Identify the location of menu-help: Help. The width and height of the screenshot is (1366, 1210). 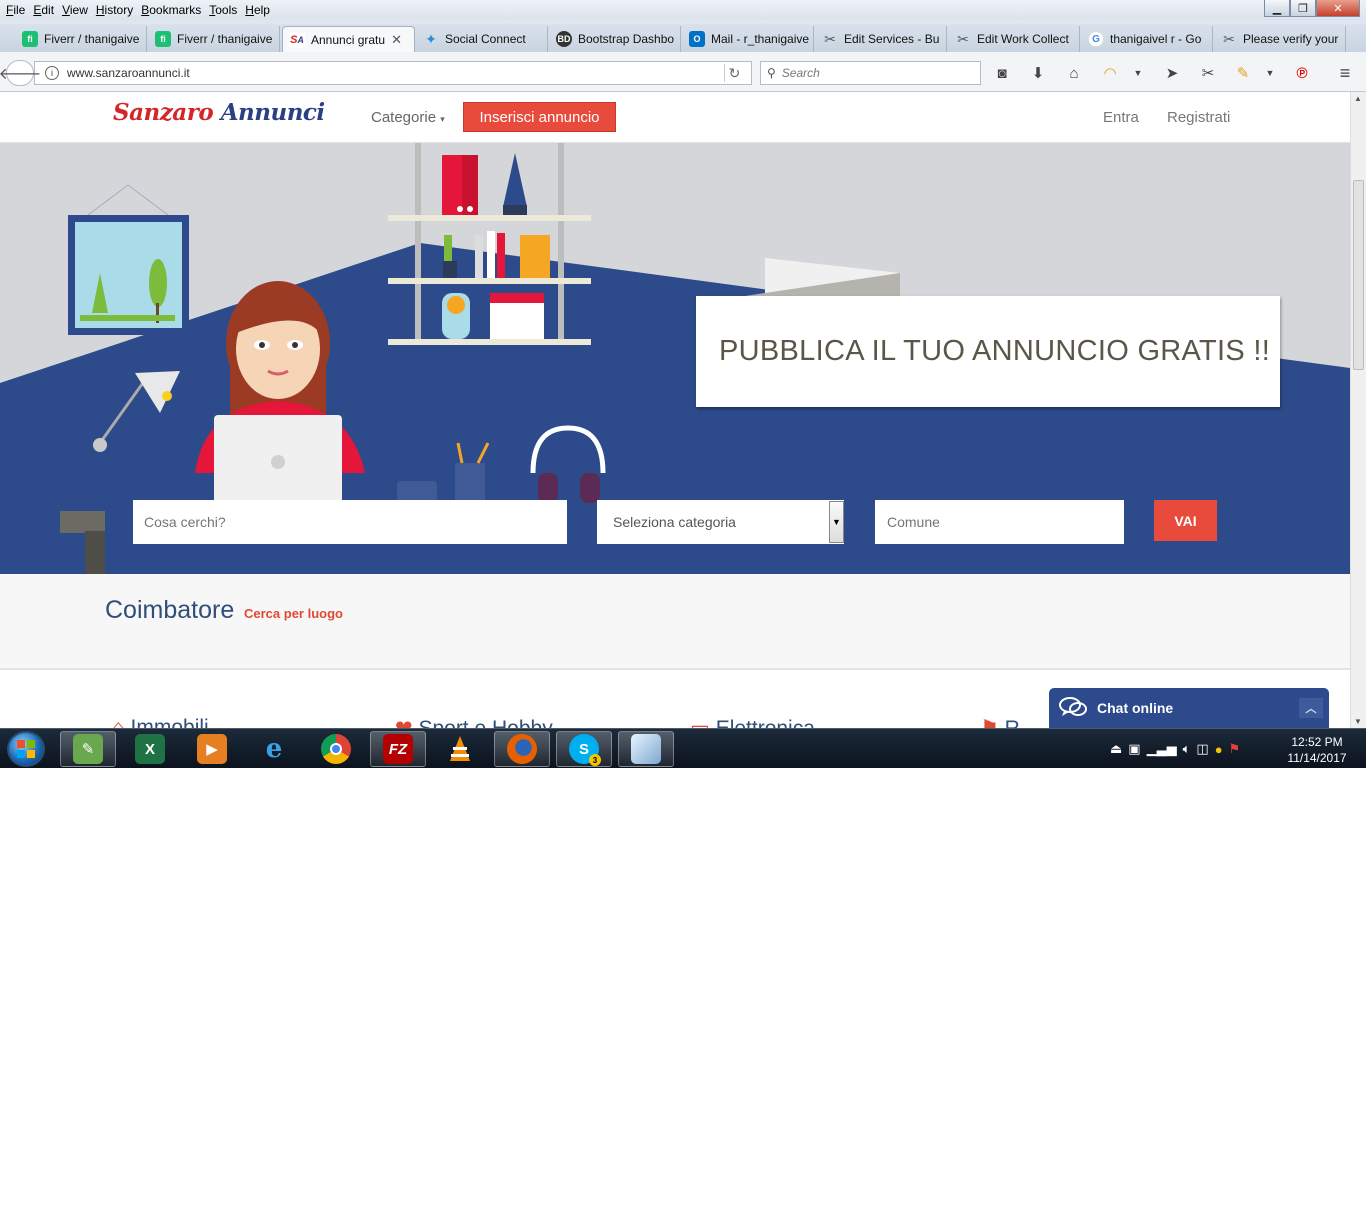
(257, 10).